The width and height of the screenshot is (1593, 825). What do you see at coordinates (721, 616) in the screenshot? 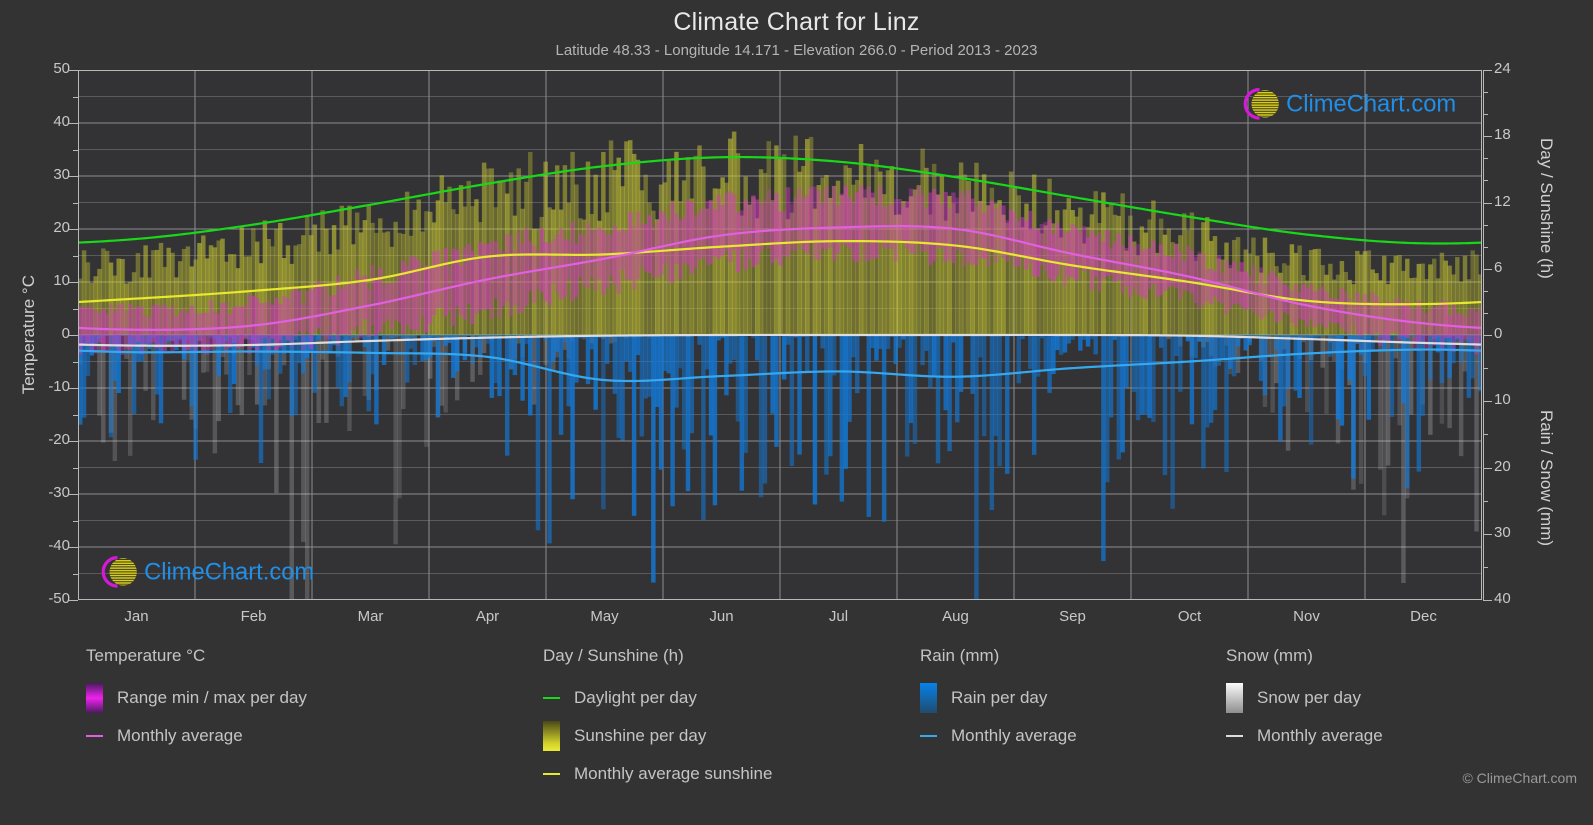
I see `x-tick-label: Jun` at bounding box center [721, 616].